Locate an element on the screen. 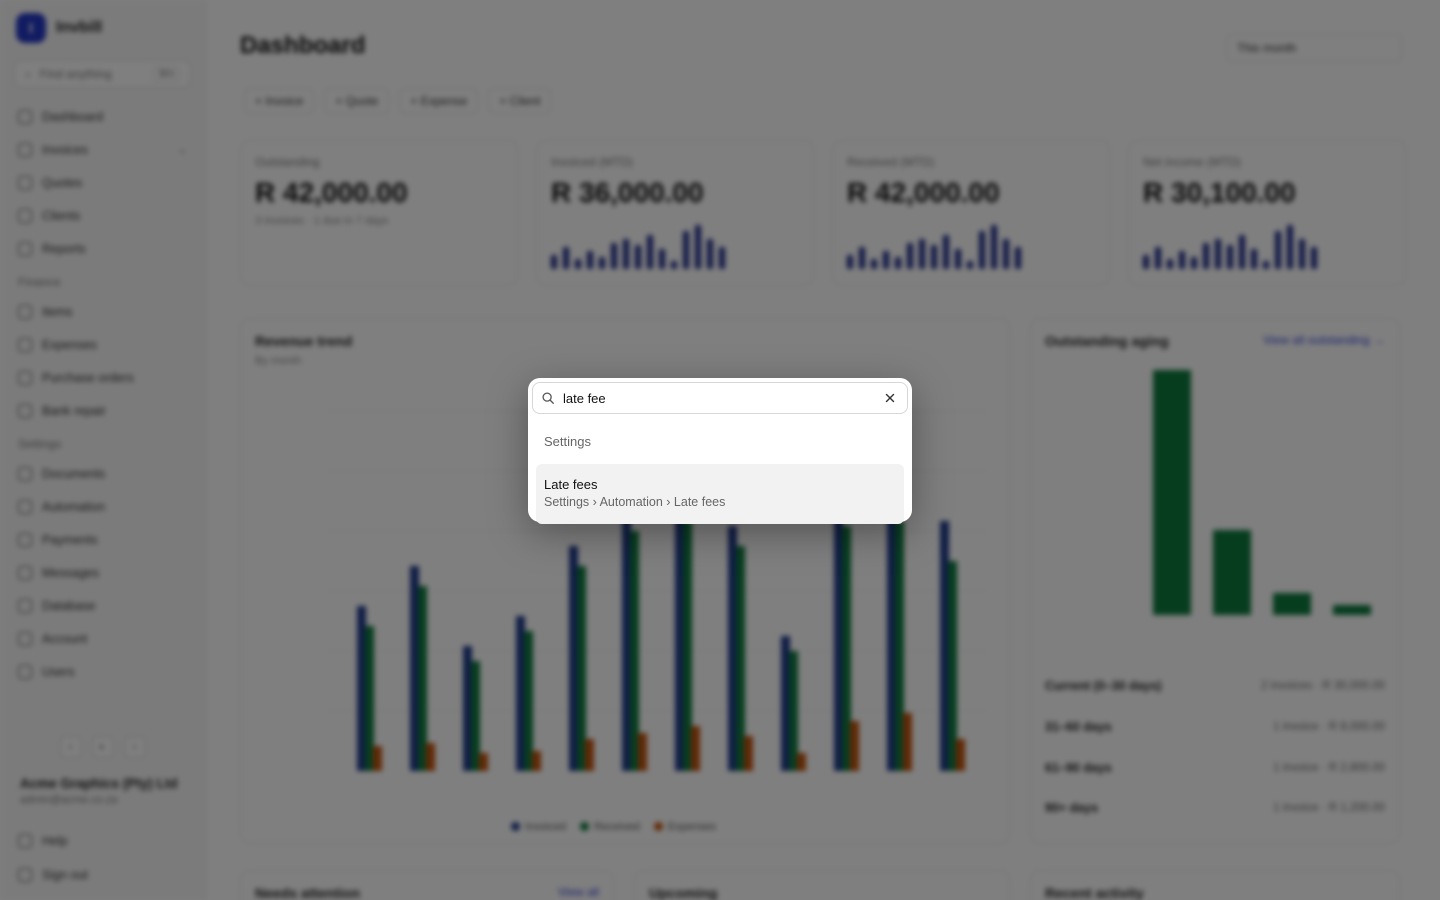 The height and width of the screenshot is (900, 1440). close-icon is located at coordinates (890, 398).